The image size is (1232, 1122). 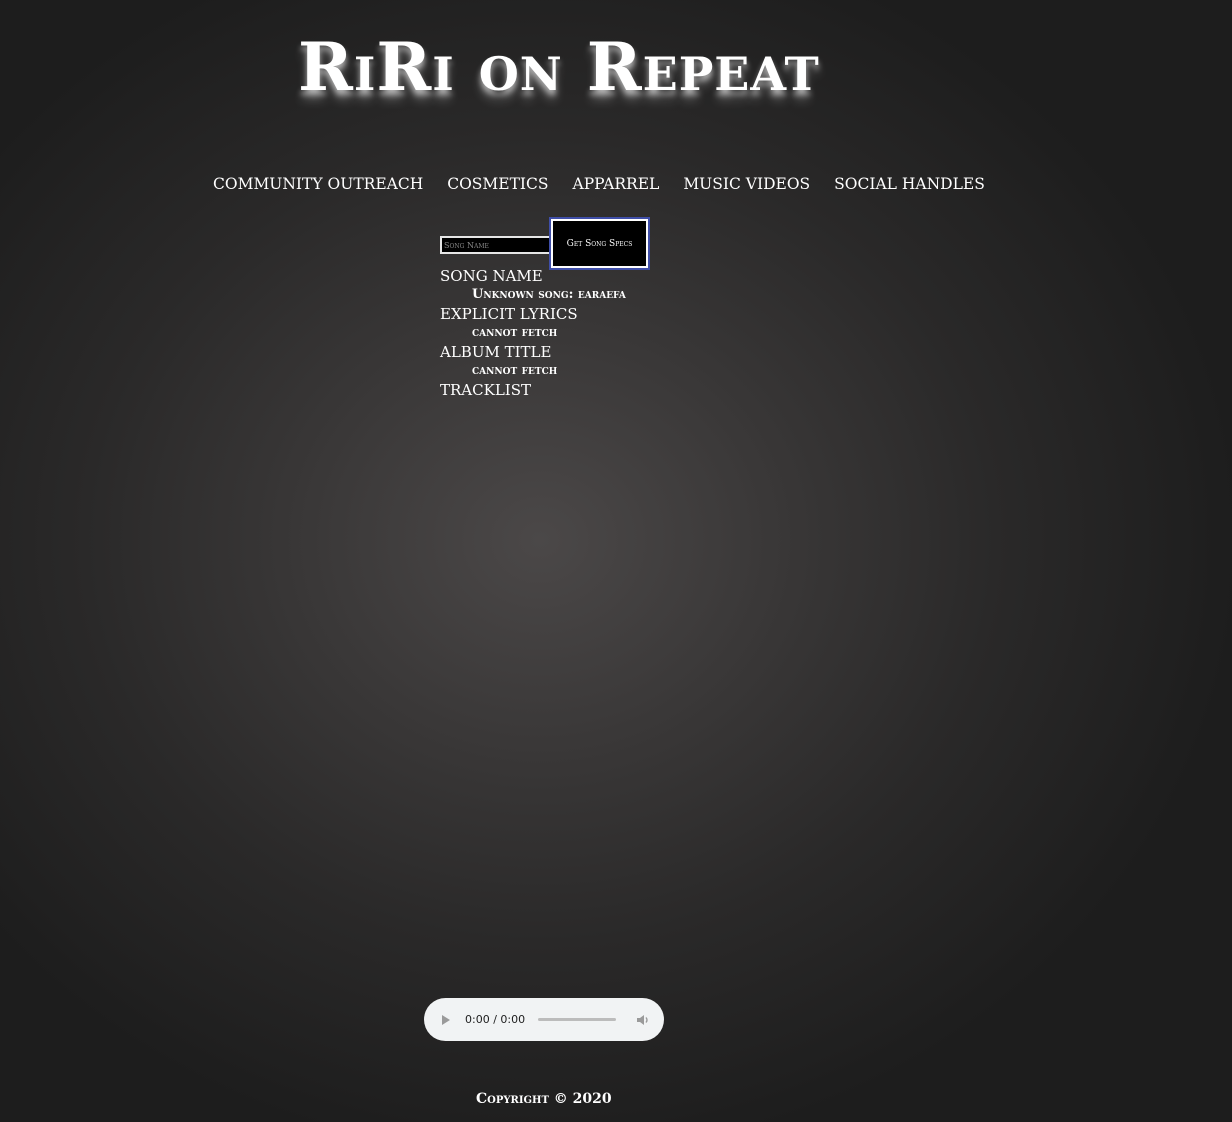 What do you see at coordinates (496, 352) in the screenshot?
I see `album-title-label: ALBUM TITLE` at bounding box center [496, 352].